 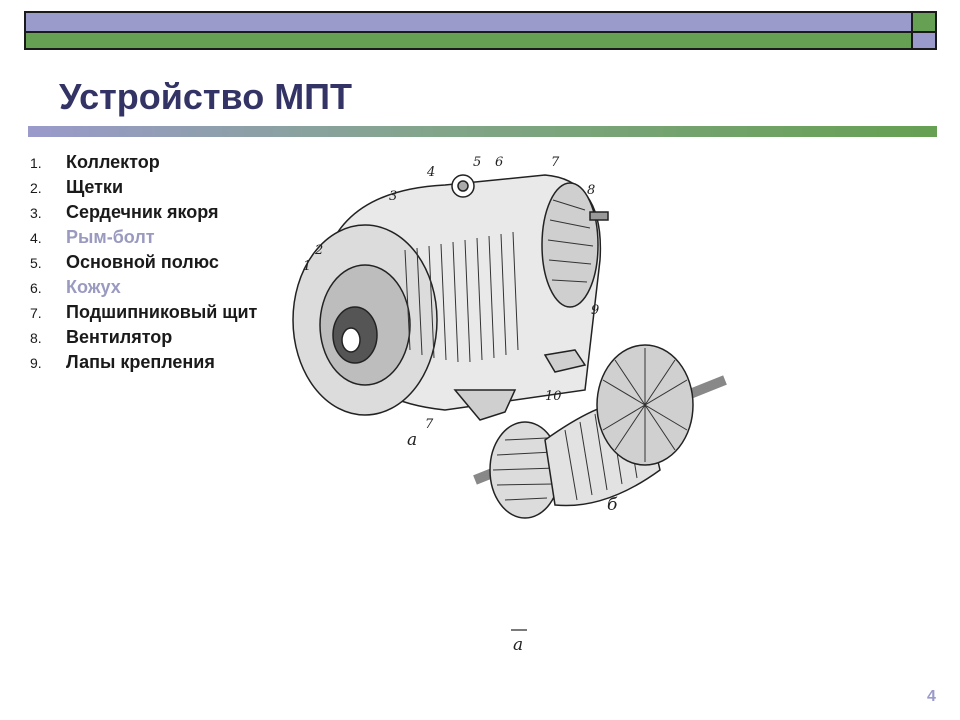 What do you see at coordinates (595, 310) in the screenshot?
I see `callout-number: 9` at bounding box center [595, 310].